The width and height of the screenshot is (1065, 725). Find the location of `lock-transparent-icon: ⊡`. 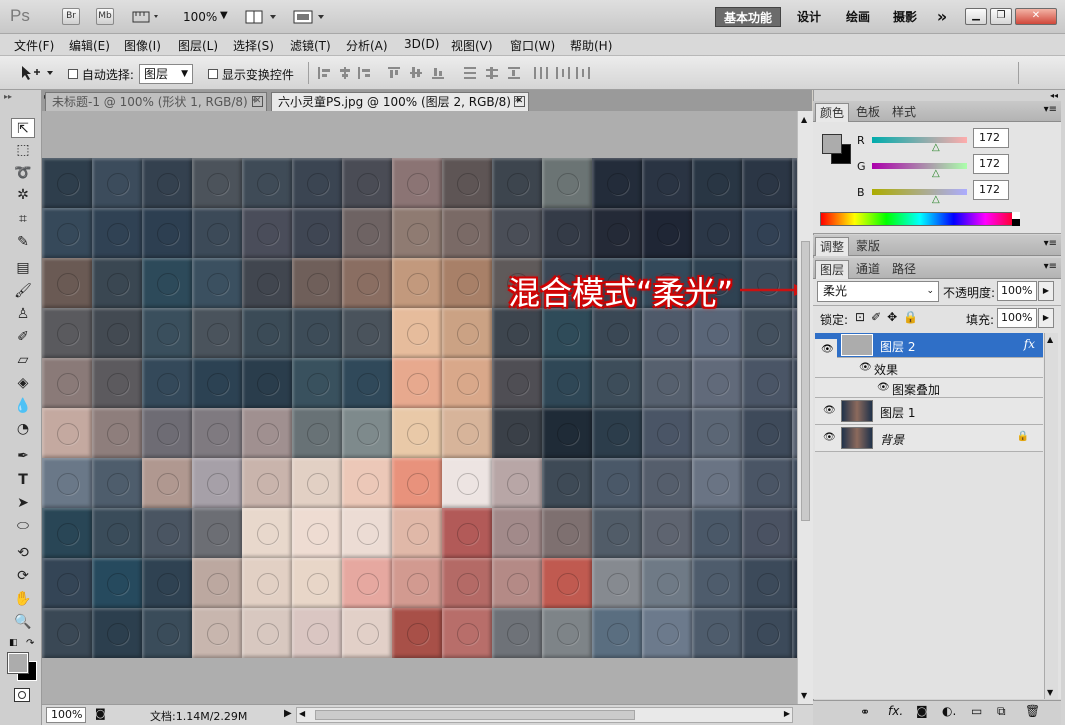

lock-transparent-icon: ⊡ is located at coordinates (863, 317).